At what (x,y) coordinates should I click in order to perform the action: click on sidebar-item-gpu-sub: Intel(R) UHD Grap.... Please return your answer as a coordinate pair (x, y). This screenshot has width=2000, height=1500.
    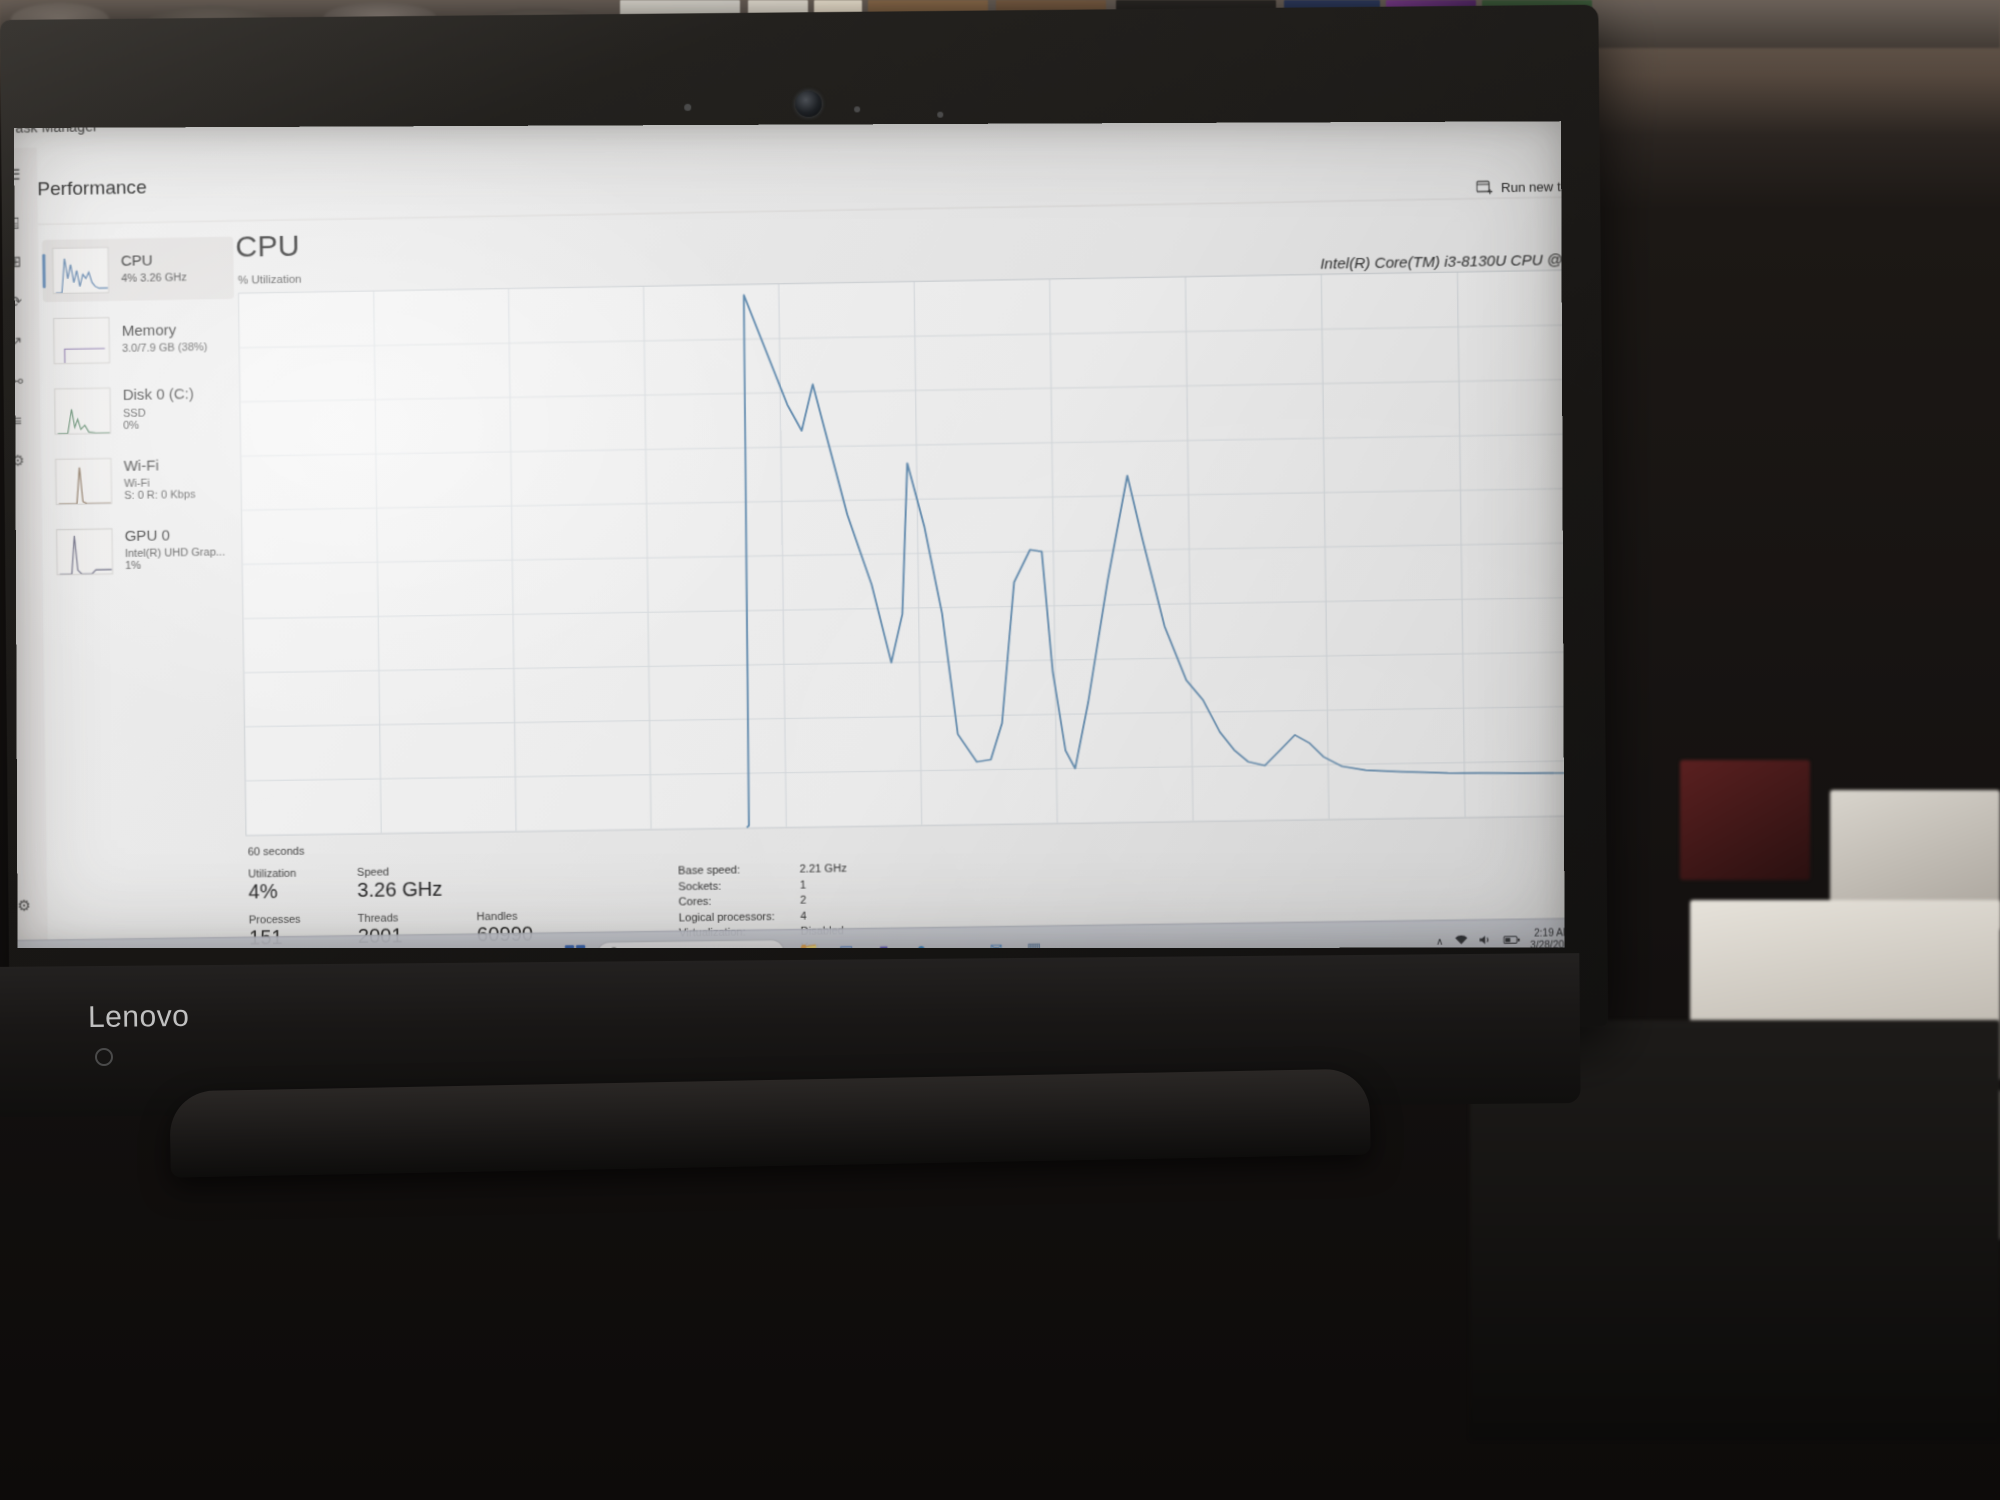
    Looking at the image, I should click on (175, 553).